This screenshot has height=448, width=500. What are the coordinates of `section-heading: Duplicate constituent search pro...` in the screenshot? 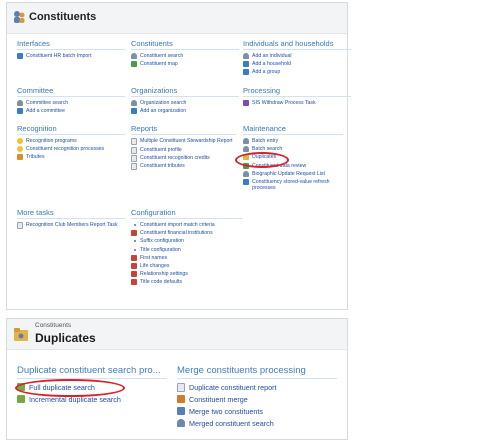 It's located at (92, 372).